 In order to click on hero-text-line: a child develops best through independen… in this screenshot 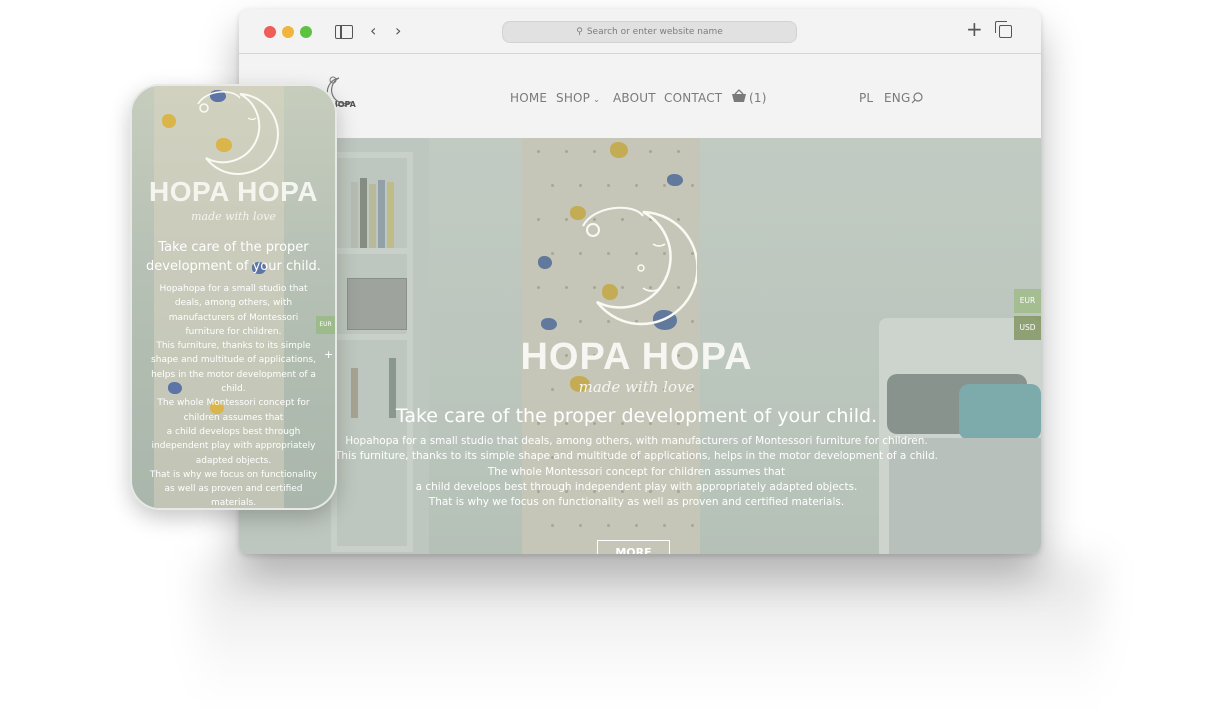, I will do `click(636, 486)`.